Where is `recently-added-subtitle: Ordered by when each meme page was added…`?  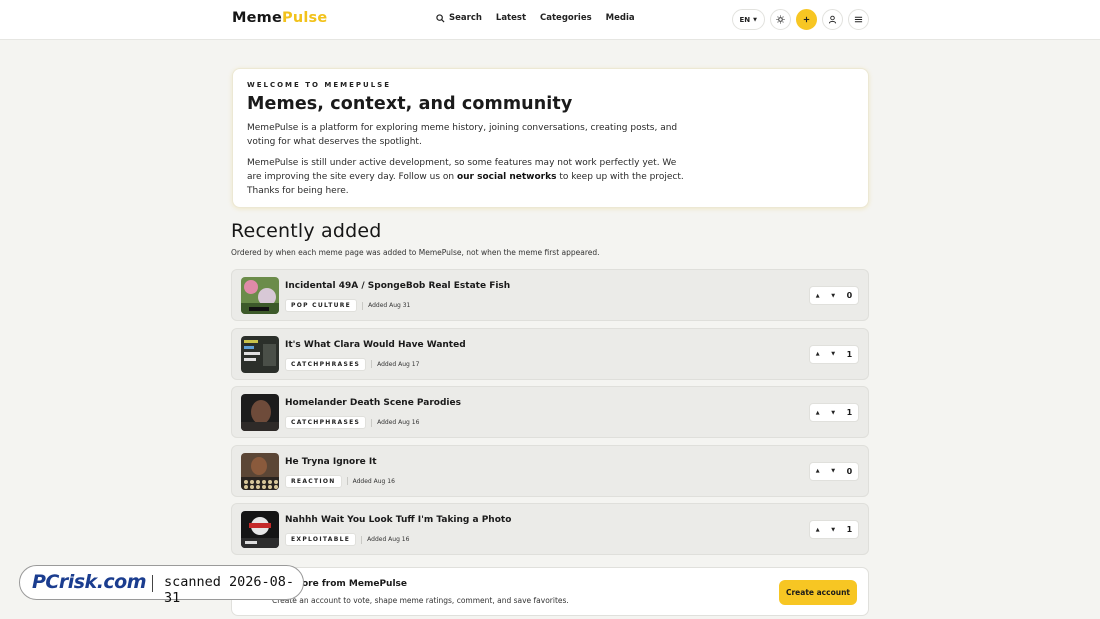
recently-added-subtitle: Ordered by when each meme page was added… is located at coordinates (415, 252).